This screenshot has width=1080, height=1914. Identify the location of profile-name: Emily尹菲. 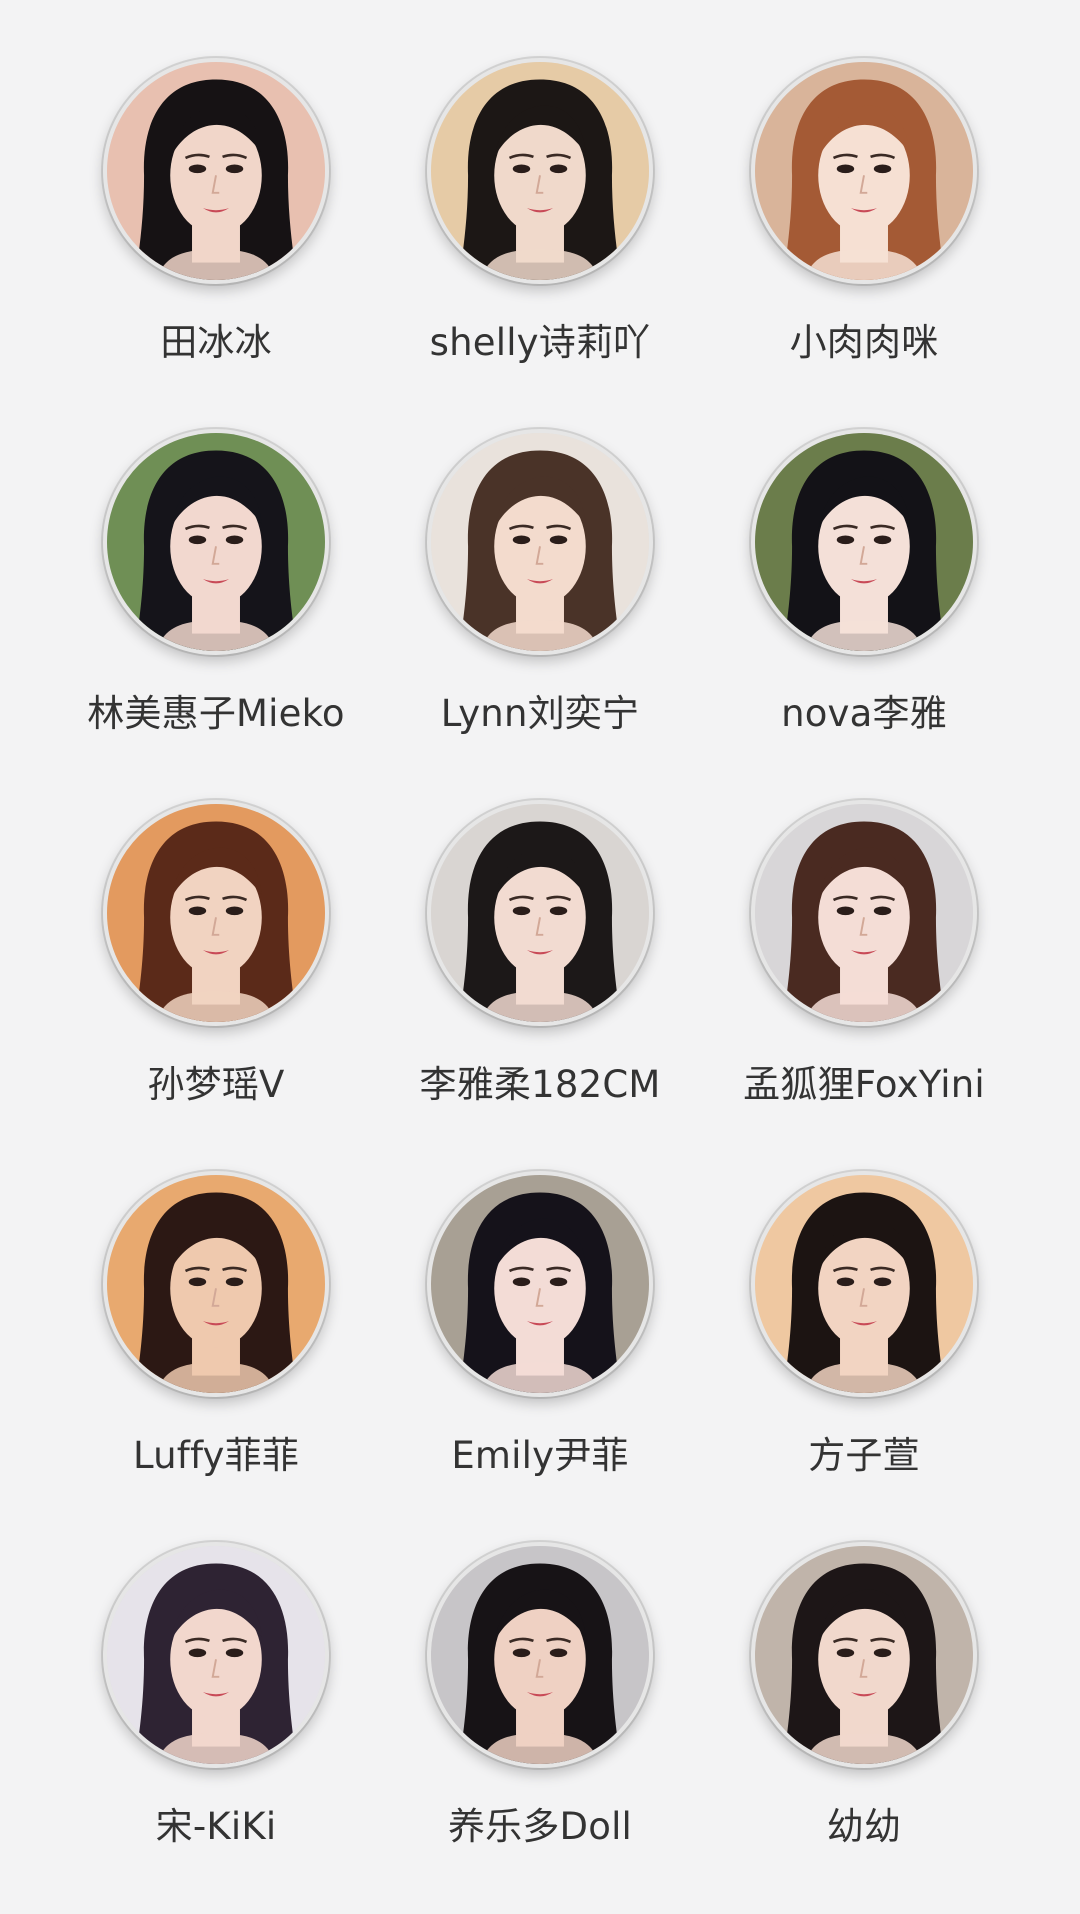
(540, 1455).